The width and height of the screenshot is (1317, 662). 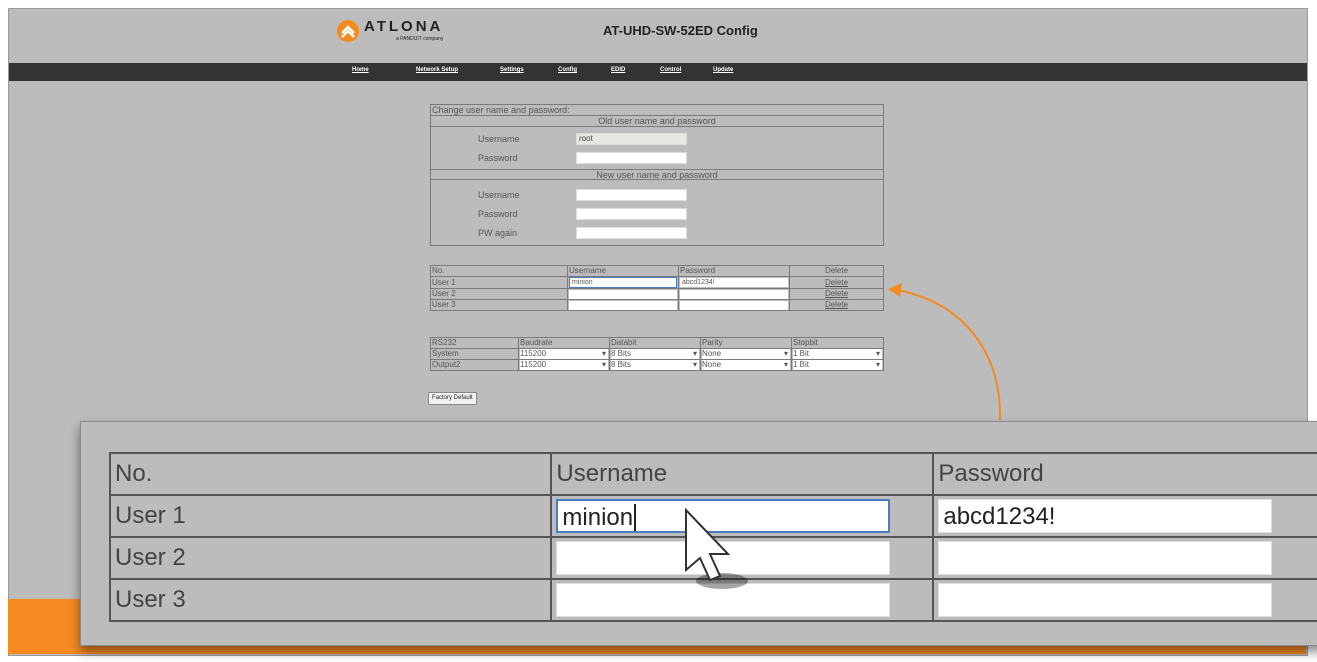 I want to click on zoom-header-username: Username, so click(x=742, y=474).